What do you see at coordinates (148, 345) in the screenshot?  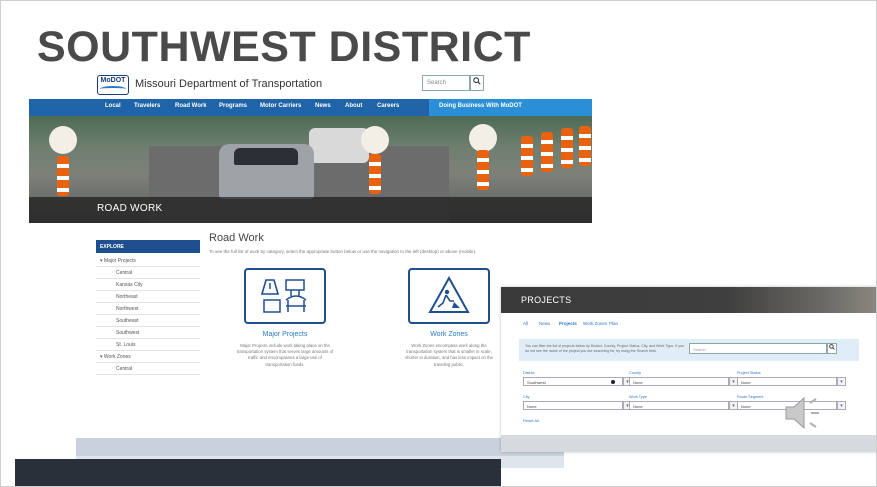 I see `sidebar-item-st-louis: St. Louis` at bounding box center [148, 345].